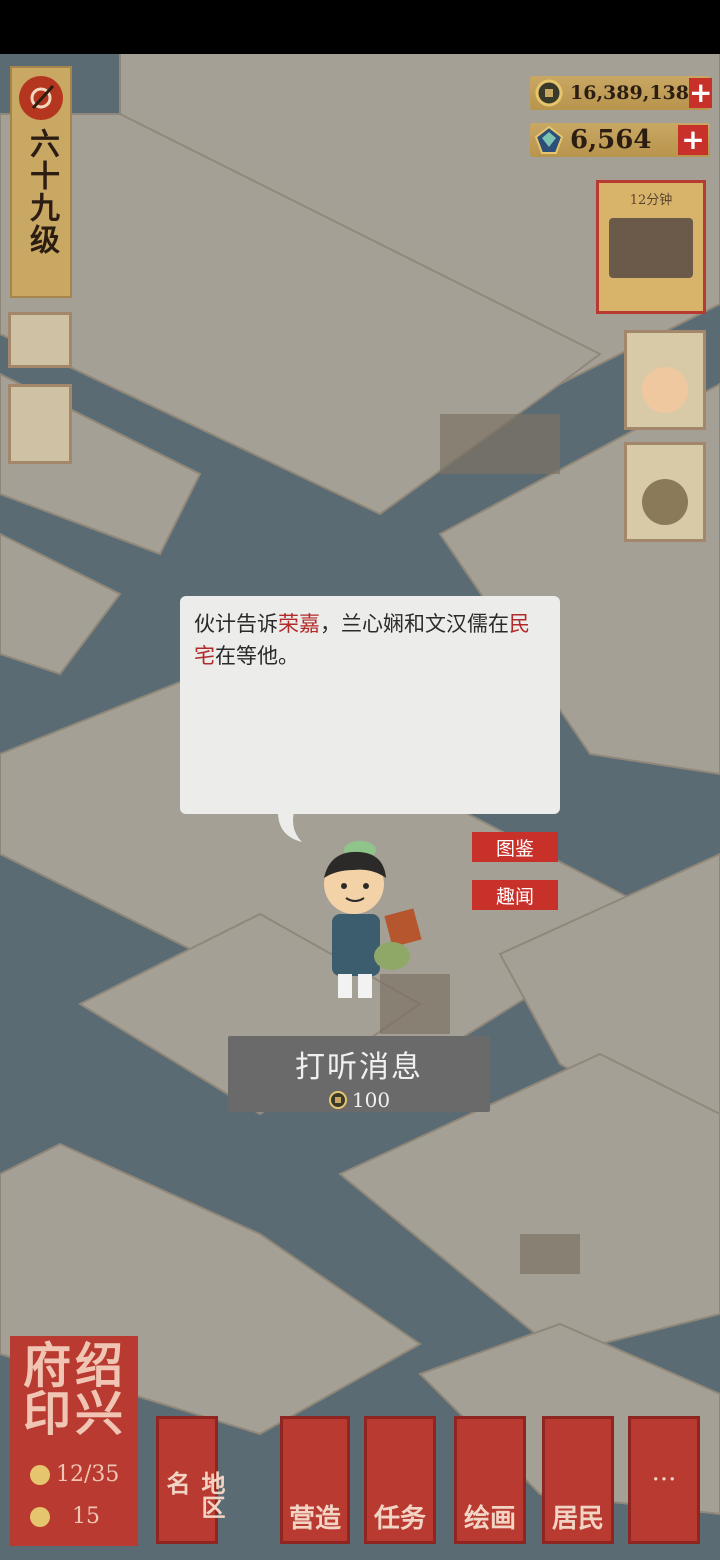 The image size is (720, 1560). I want to click on coin-bag-icon, so click(40, 1516).